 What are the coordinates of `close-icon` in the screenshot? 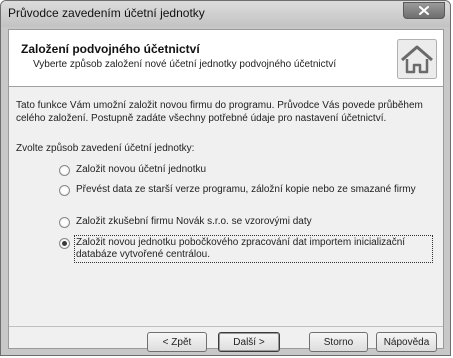 It's located at (424, 10).